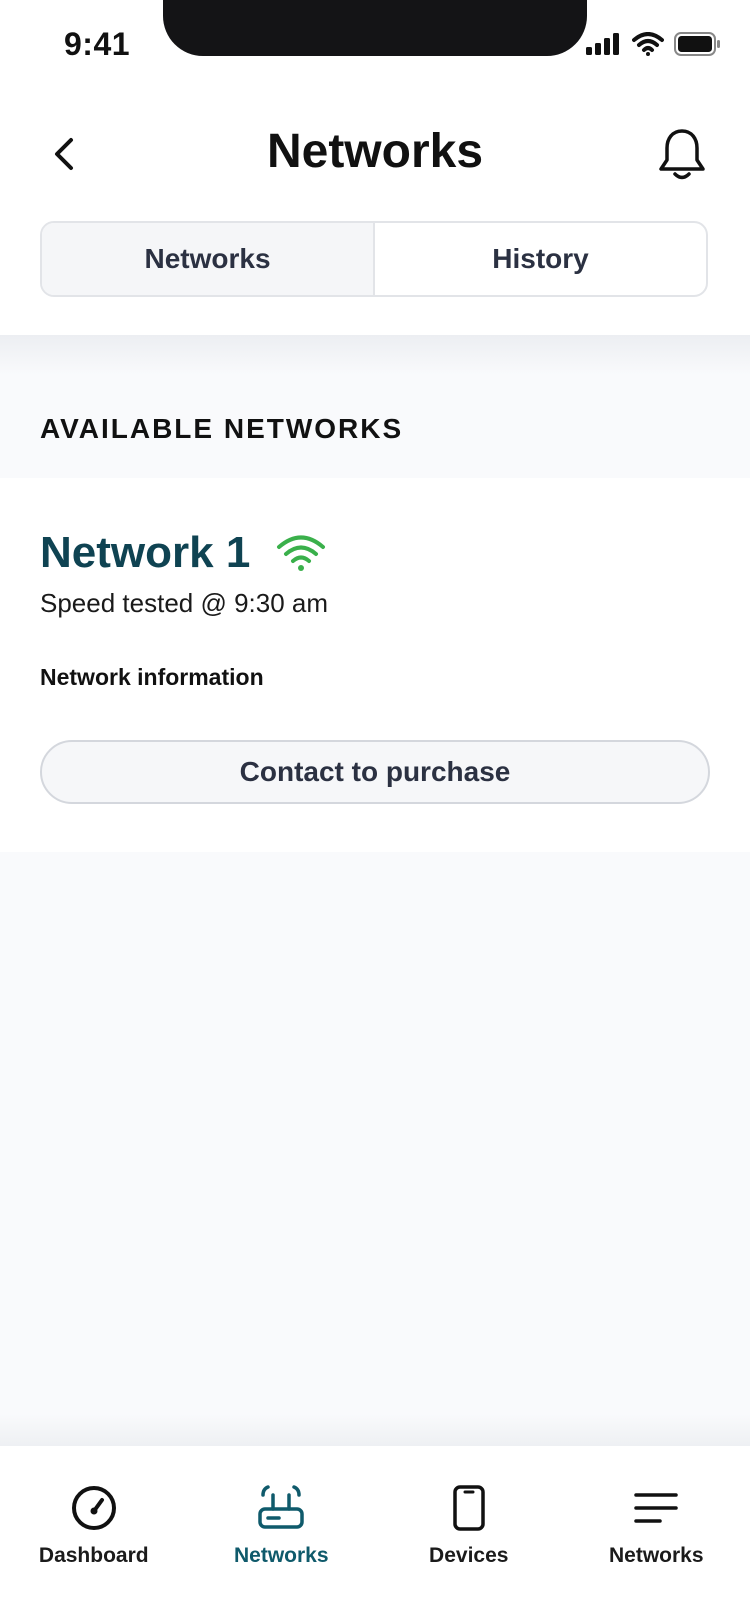 The width and height of the screenshot is (750, 1624). Describe the element at coordinates (469, 1508) in the screenshot. I see `phone-icon` at that location.